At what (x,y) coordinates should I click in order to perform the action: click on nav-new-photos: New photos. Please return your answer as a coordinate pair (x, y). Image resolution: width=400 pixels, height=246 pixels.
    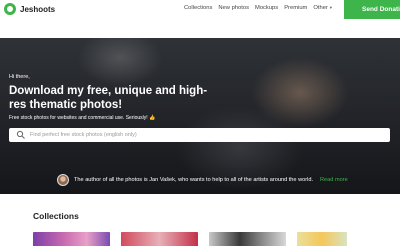
    Looking at the image, I should click on (233, 8).